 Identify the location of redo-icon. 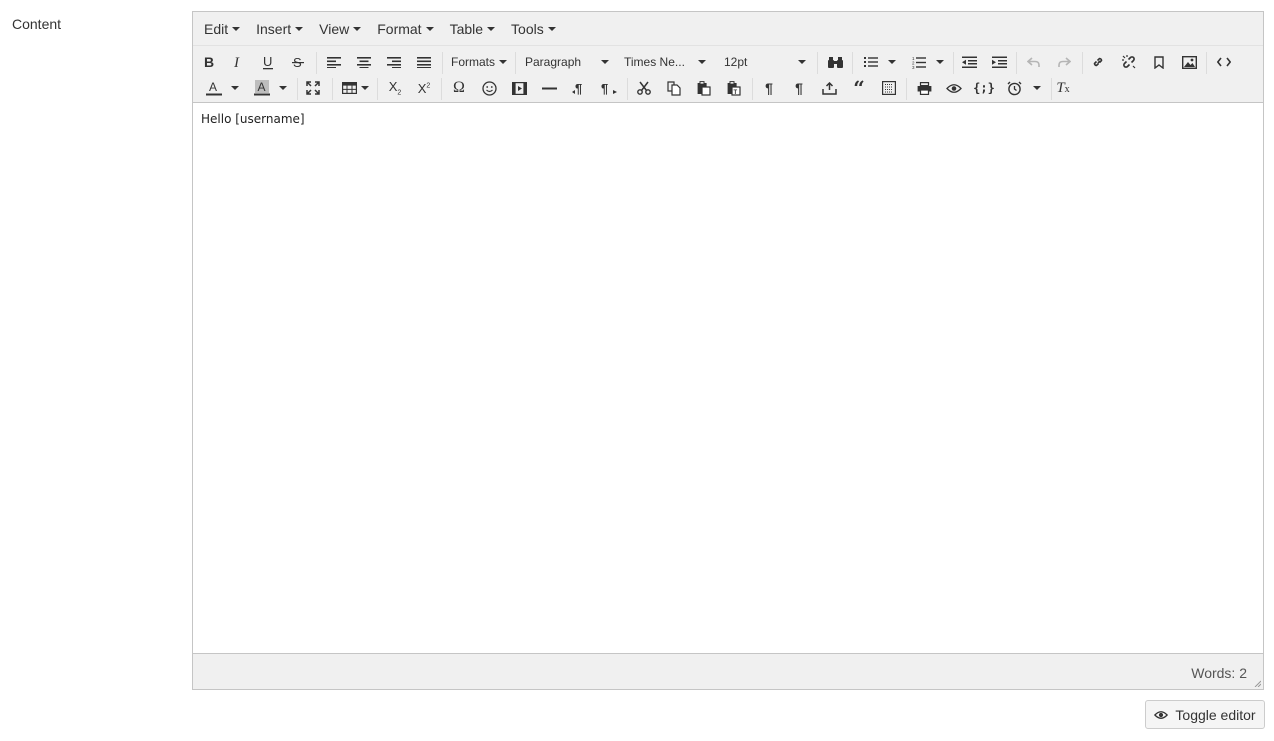
(1064, 61).